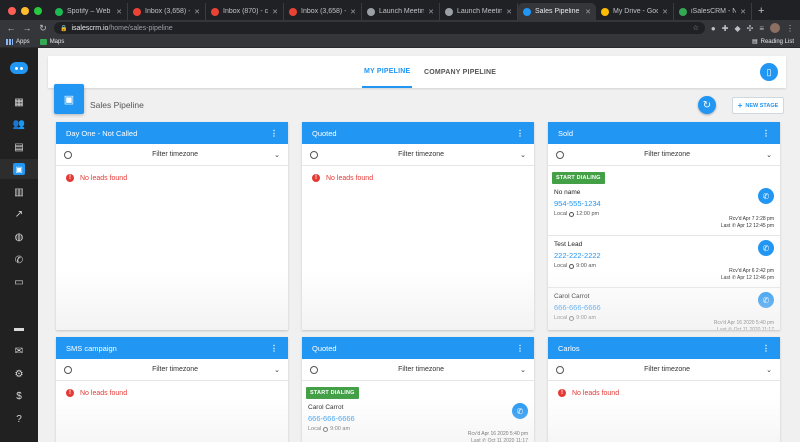  What do you see at coordinates (664, 203) in the screenshot?
I see `lead-phone-link: 954-555-1234` at bounding box center [664, 203].